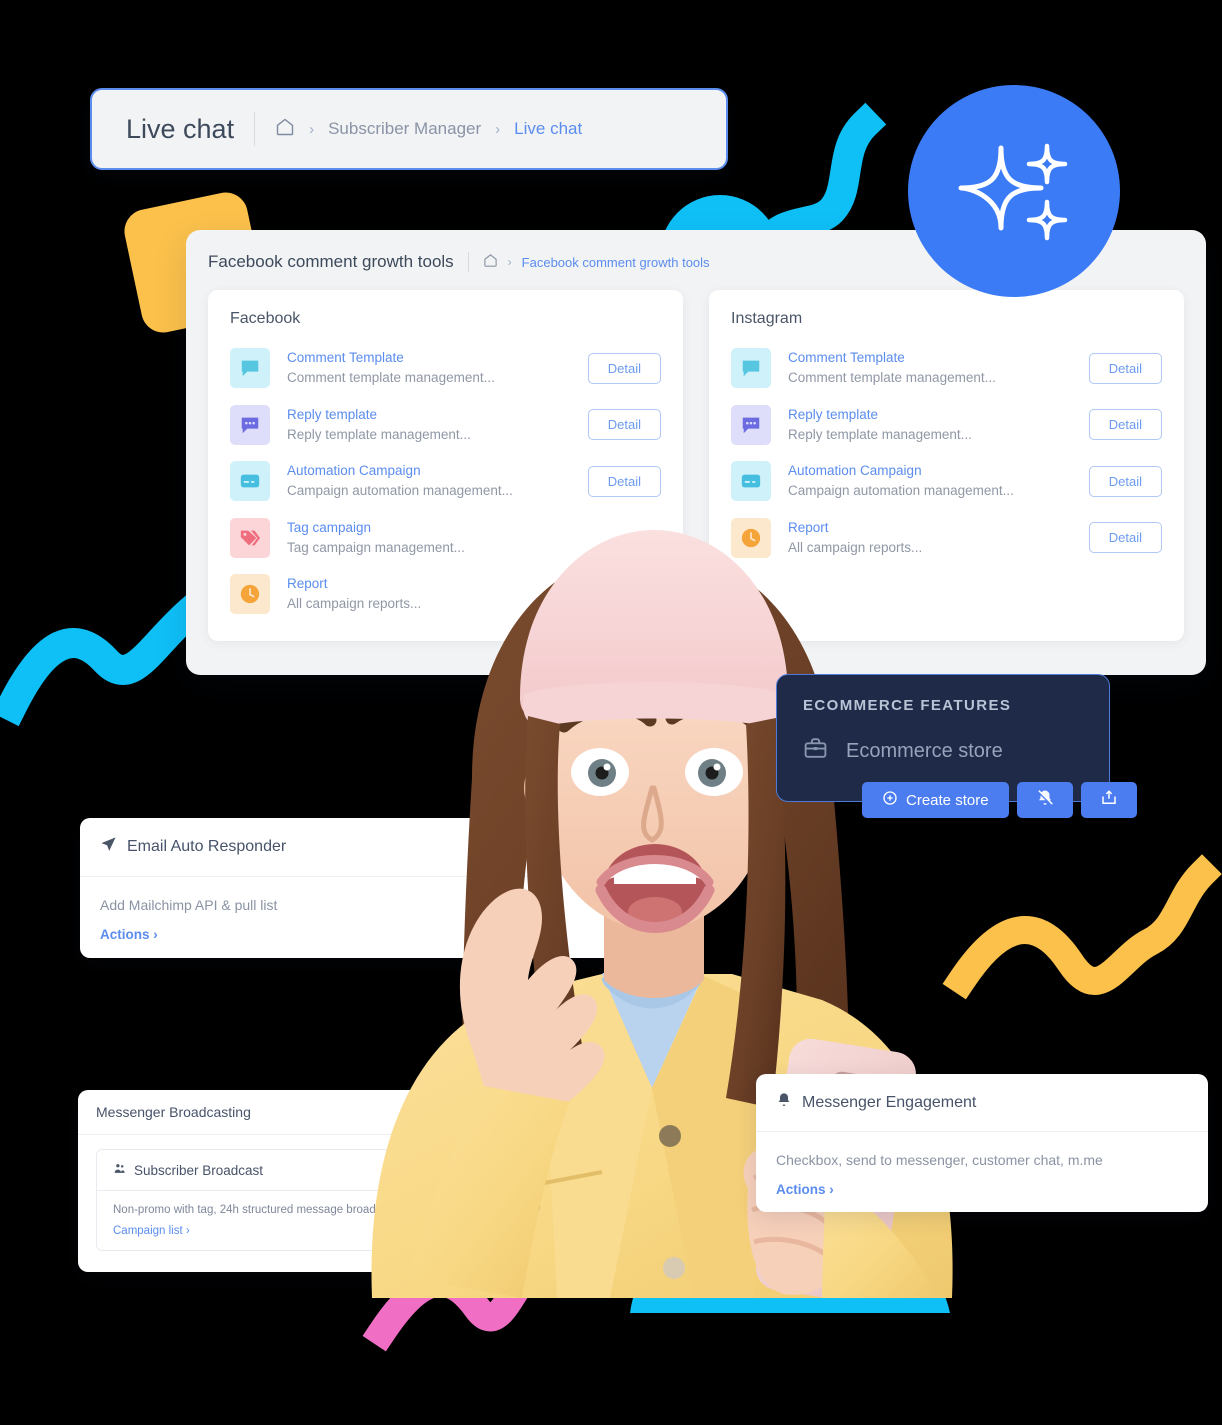  What do you see at coordinates (982, 1103) in the screenshot?
I see `card-header: Messenger Engagement` at bounding box center [982, 1103].